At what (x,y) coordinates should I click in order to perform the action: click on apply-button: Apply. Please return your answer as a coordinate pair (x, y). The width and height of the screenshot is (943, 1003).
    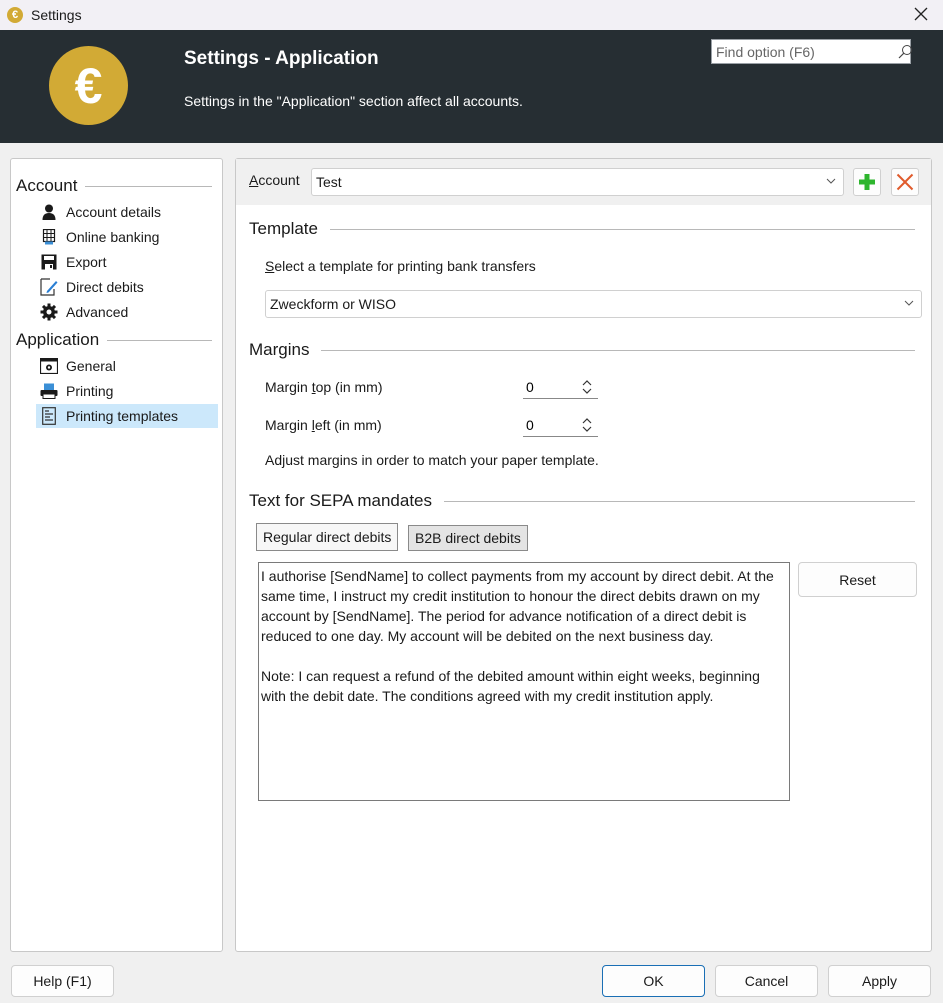
    Looking at the image, I should click on (879, 981).